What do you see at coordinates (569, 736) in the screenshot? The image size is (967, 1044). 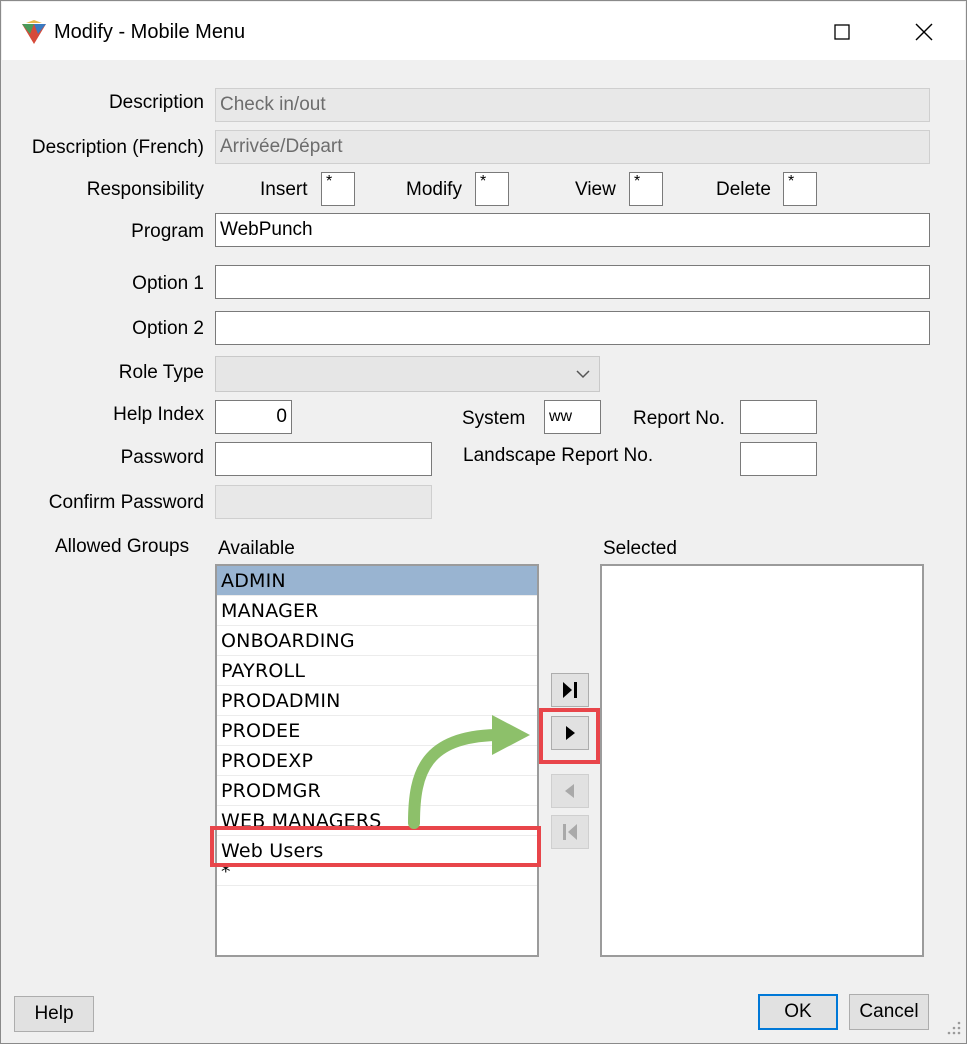 I see `move-right-highlight` at bounding box center [569, 736].